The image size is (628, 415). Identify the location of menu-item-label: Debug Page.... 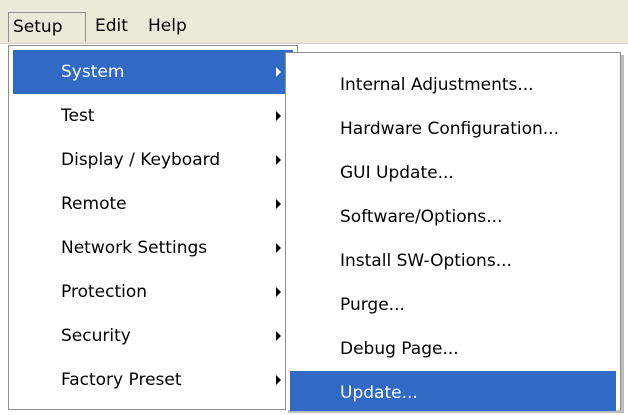
(399, 349).